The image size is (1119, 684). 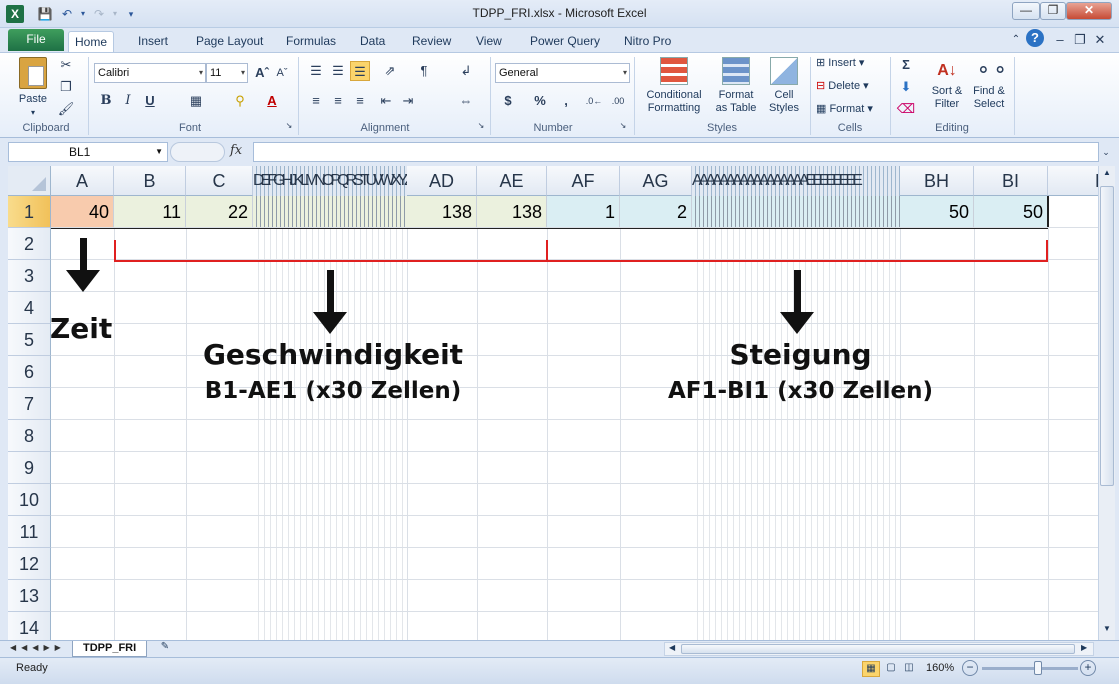 What do you see at coordinates (153, 41) in the screenshot?
I see `tab-insert: Insert` at bounding box center [153, 41].